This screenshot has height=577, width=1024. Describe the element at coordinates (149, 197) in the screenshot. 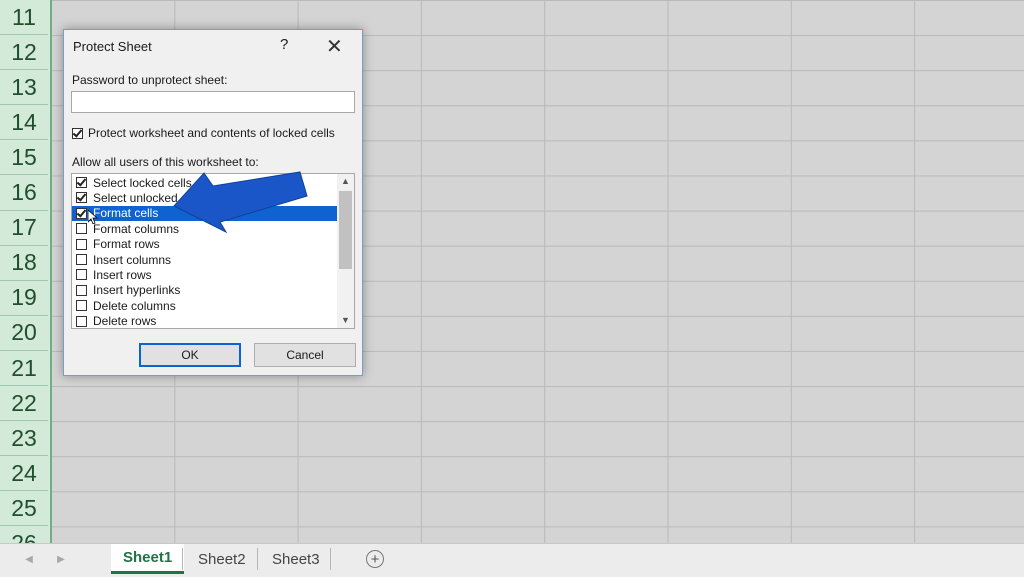

I see `permission-label: Select unlocked cells` at that location.